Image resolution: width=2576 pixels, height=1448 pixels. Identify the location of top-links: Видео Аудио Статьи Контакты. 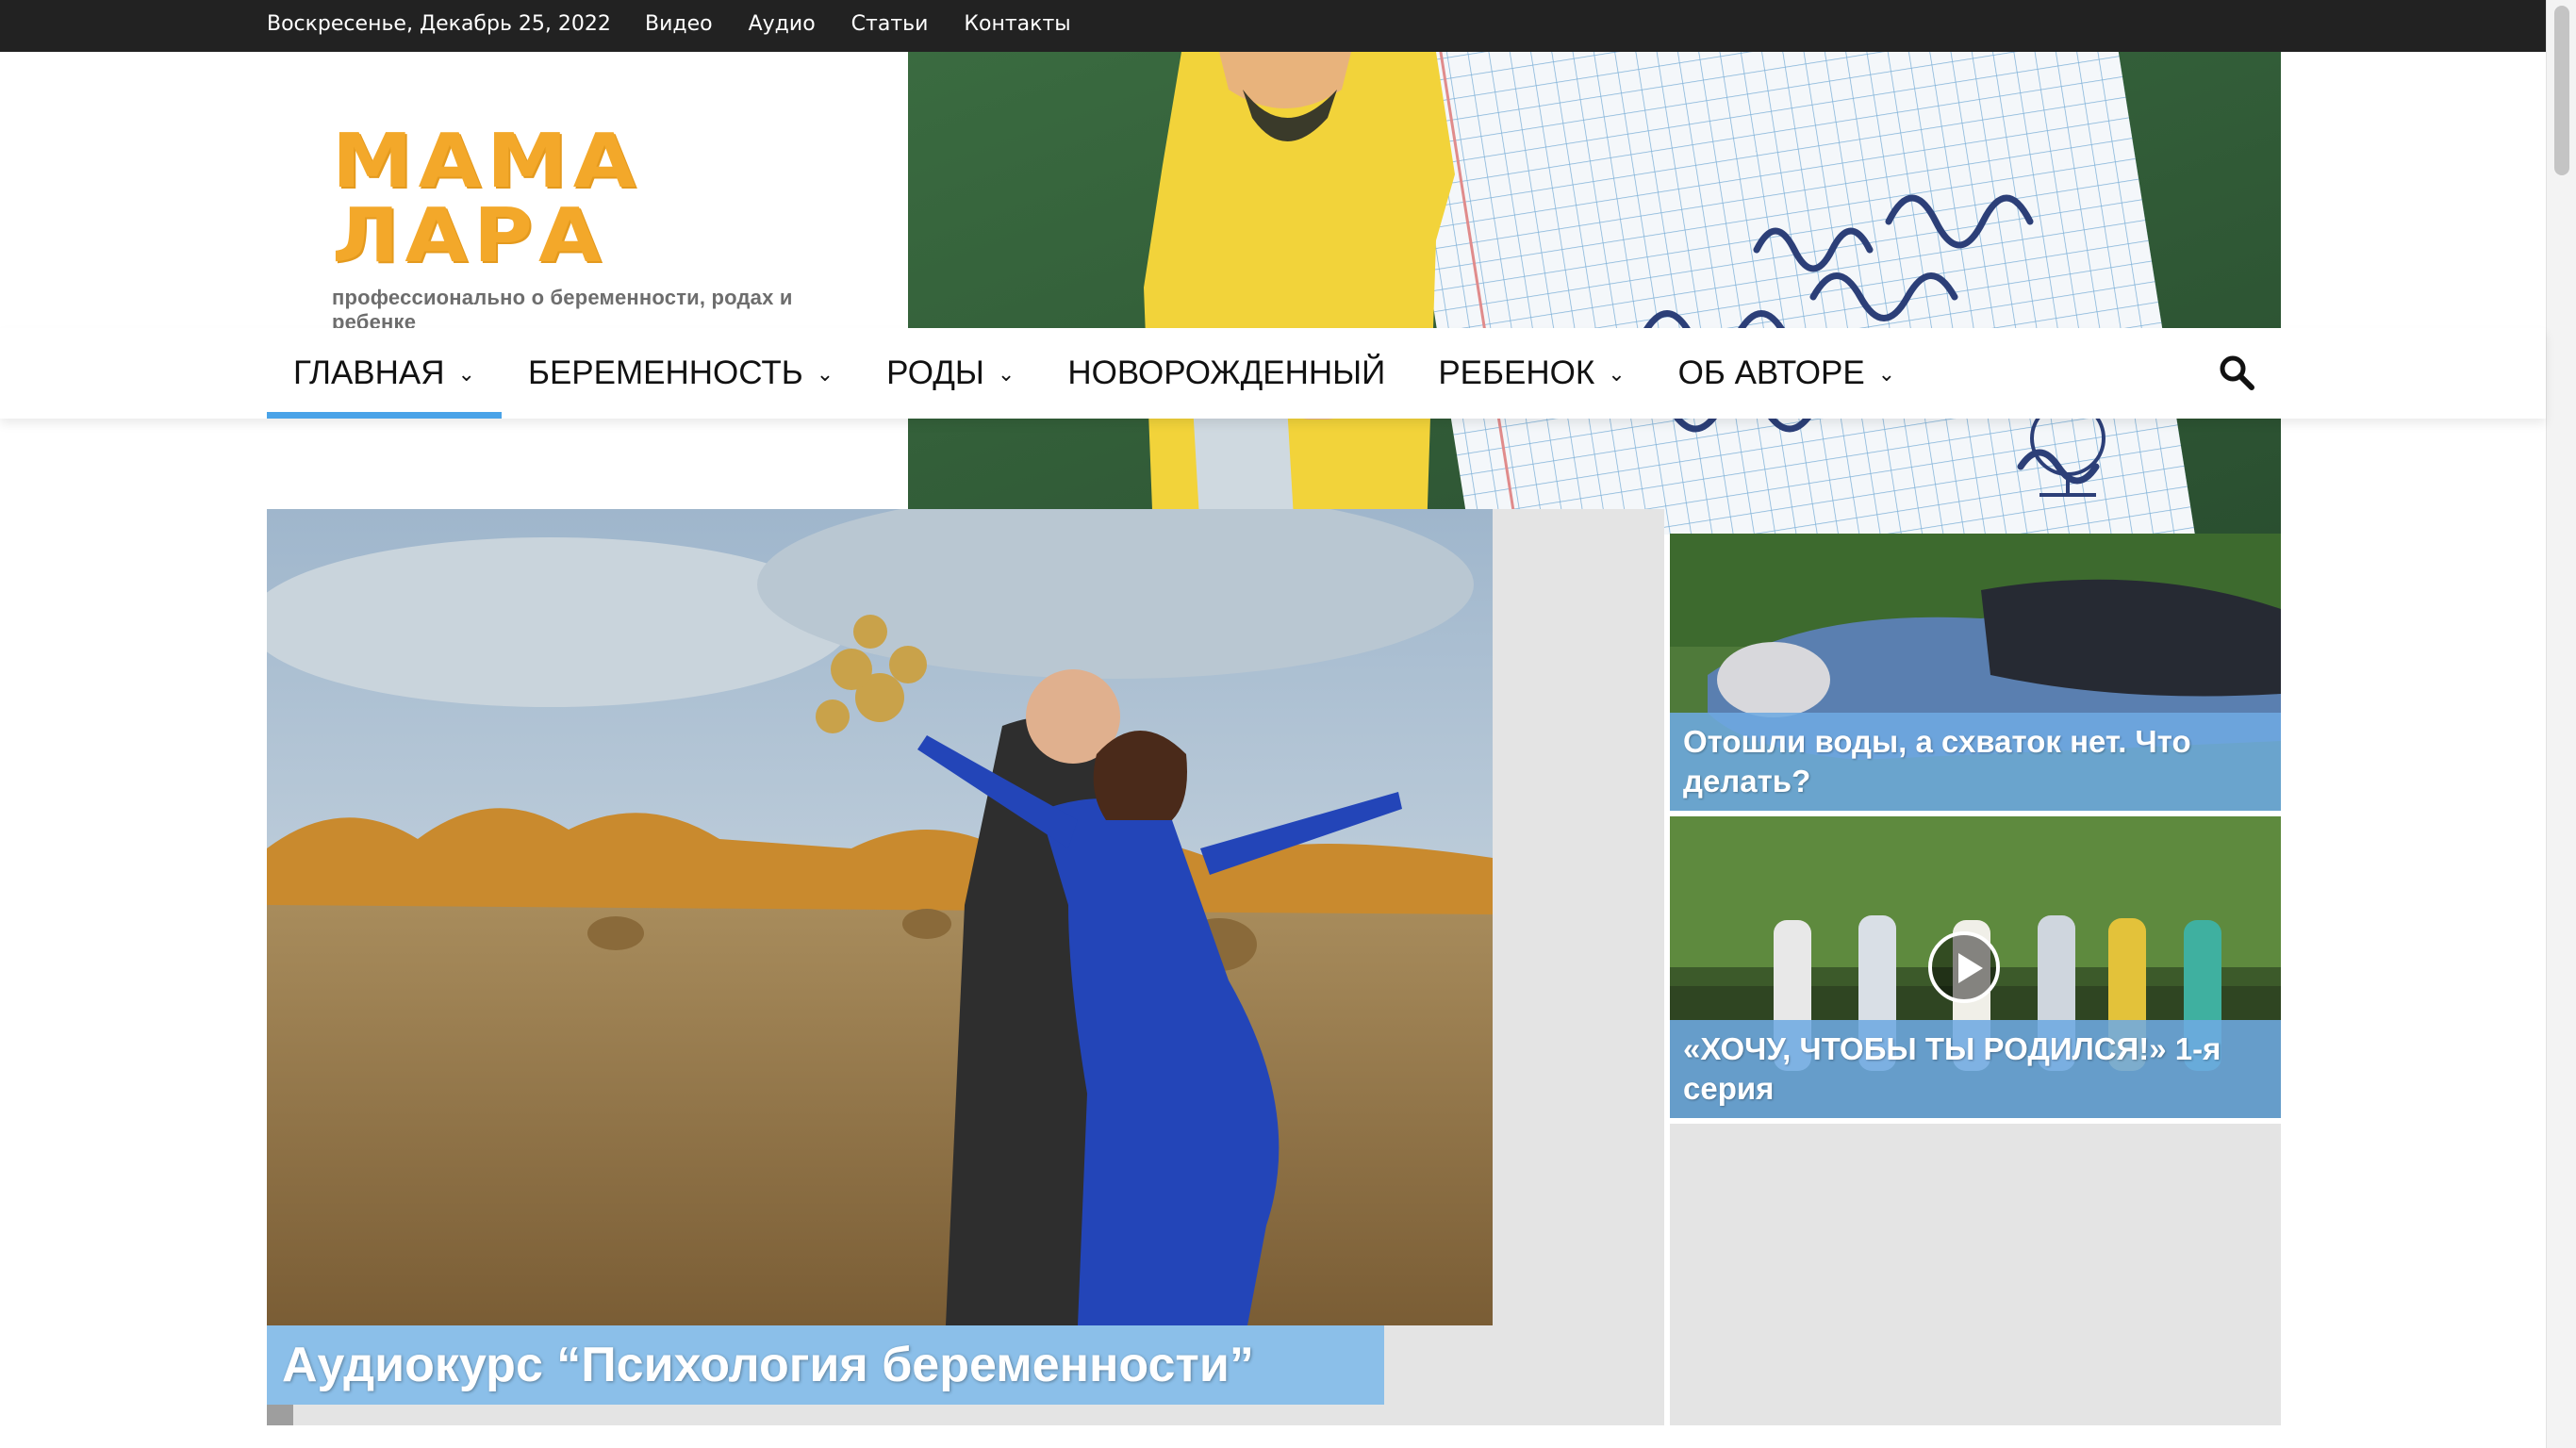
(876, 24).